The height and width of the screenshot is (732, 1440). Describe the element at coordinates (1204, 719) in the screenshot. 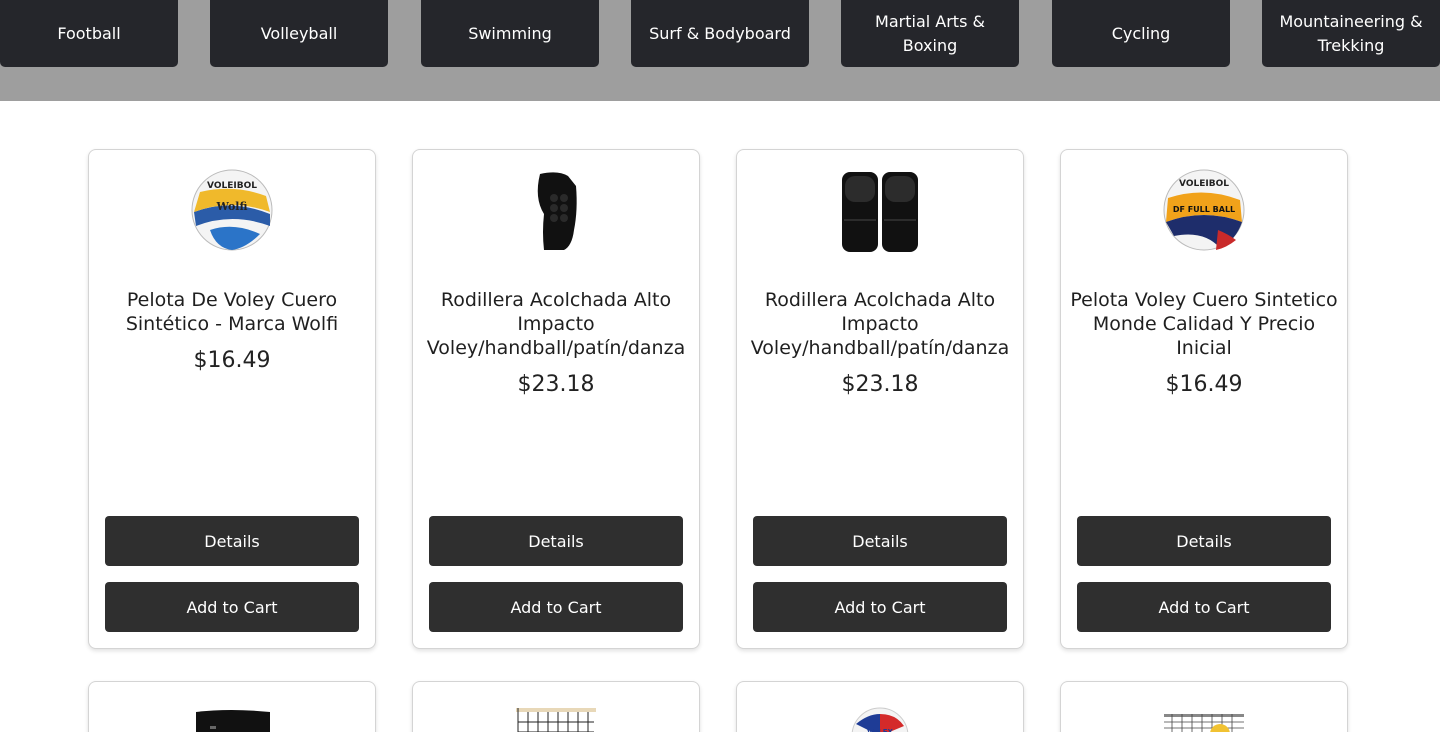

I see `product-image-net-ball` at that location.